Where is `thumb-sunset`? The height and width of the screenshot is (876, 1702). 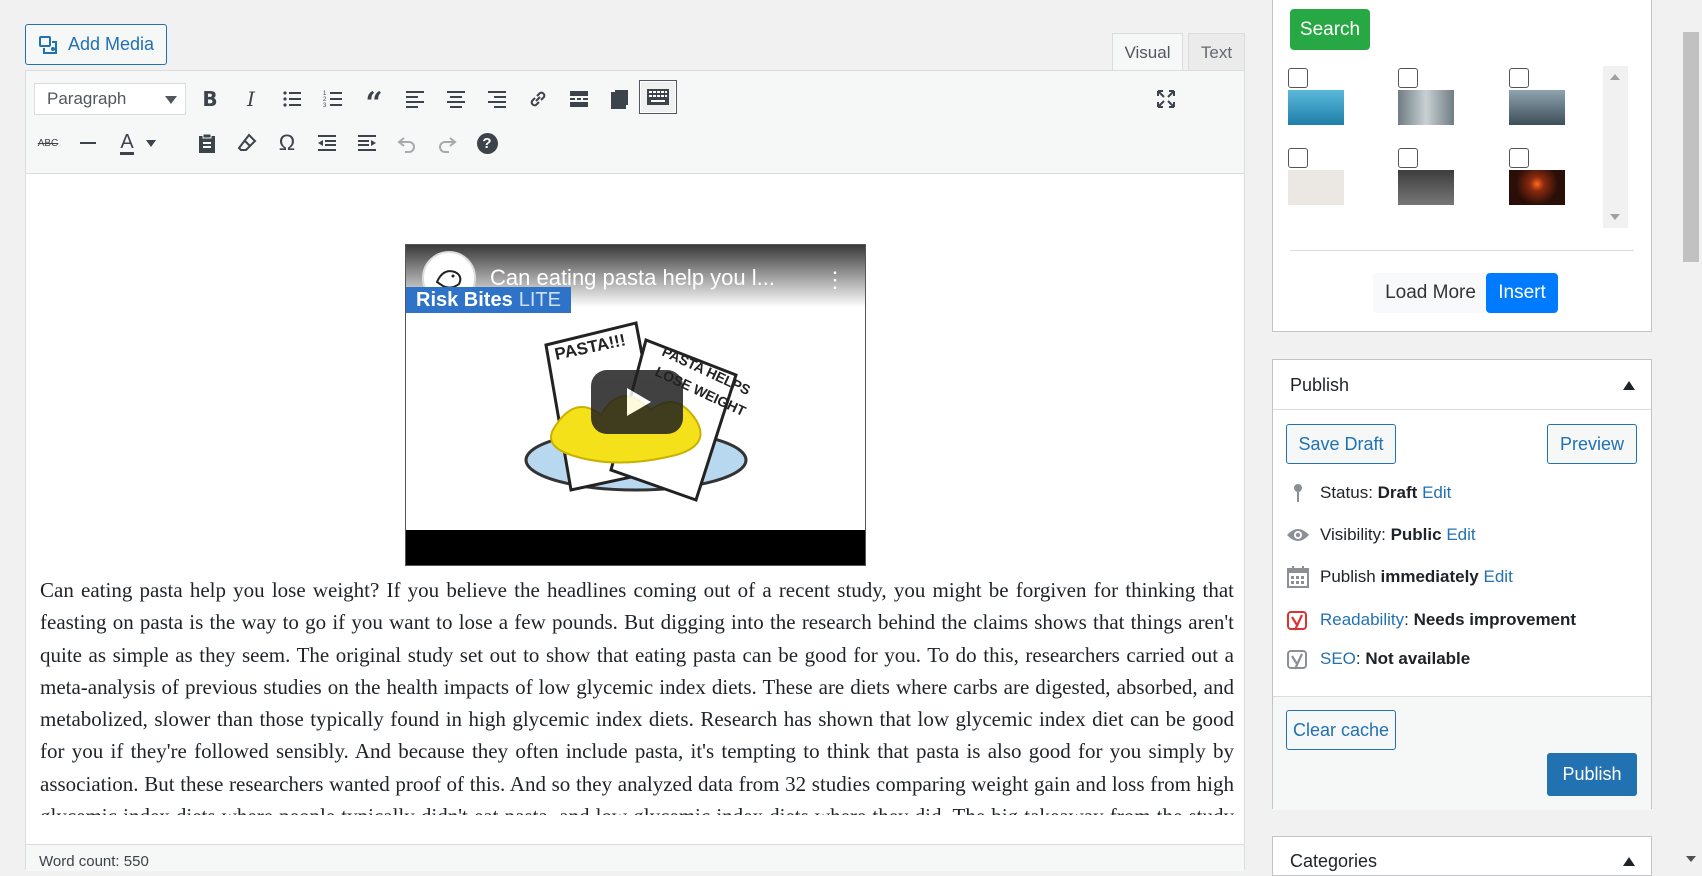
thumb-sunset is located at coordinates (1537, 187).